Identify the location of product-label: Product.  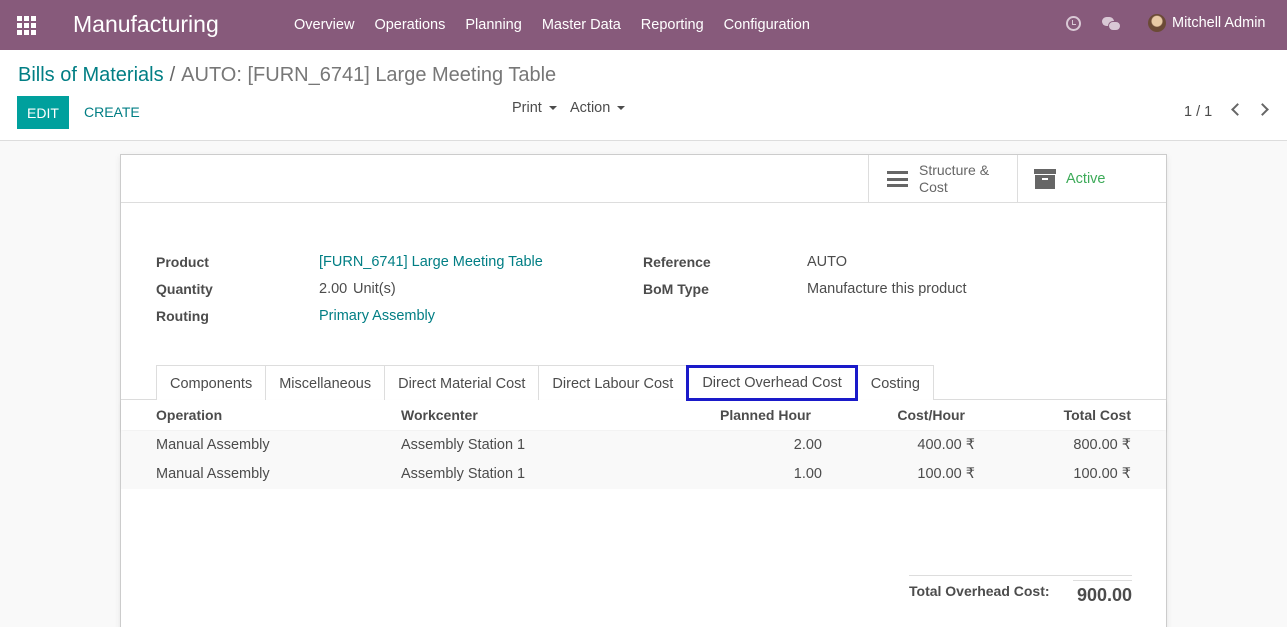
(182, 262).